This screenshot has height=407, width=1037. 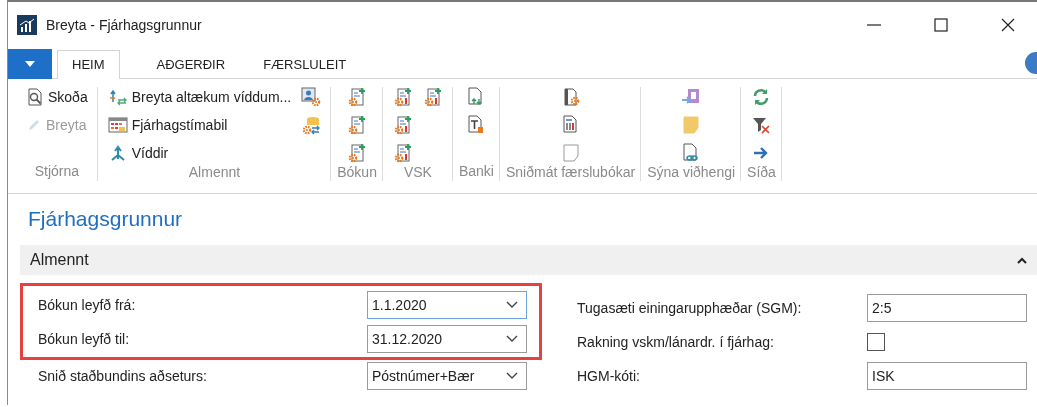 What do you see at coordinates (417, 173) in the screenshot?
I see `ribbon-group-label: VSK` at bounding box center [417, 173].